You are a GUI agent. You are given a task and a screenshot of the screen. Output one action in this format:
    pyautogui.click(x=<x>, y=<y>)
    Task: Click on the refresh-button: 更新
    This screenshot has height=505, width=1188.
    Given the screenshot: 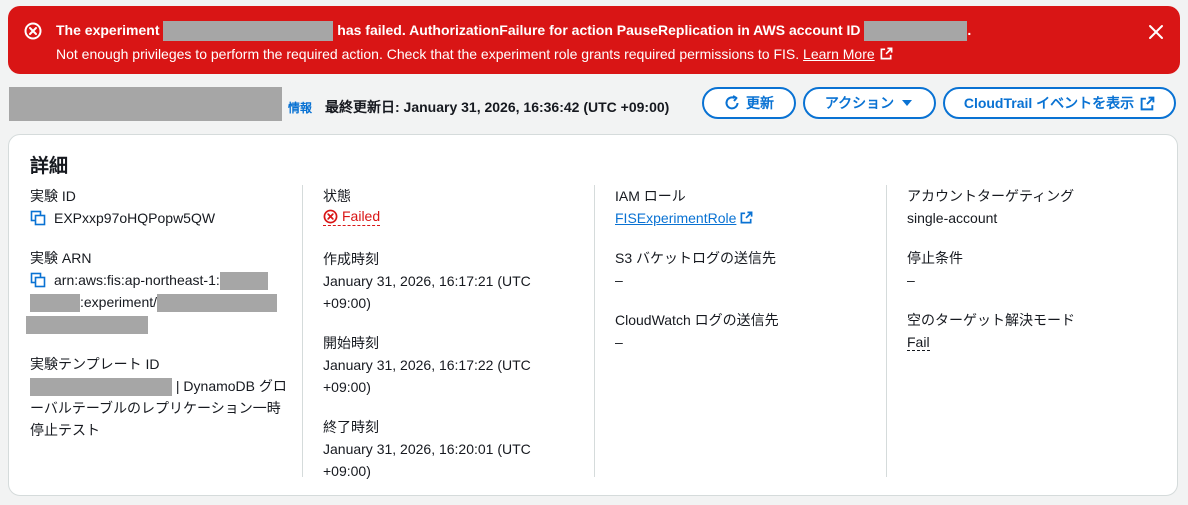 What is the action you would take?
    pyautogui.click(x=749, y=103)
    